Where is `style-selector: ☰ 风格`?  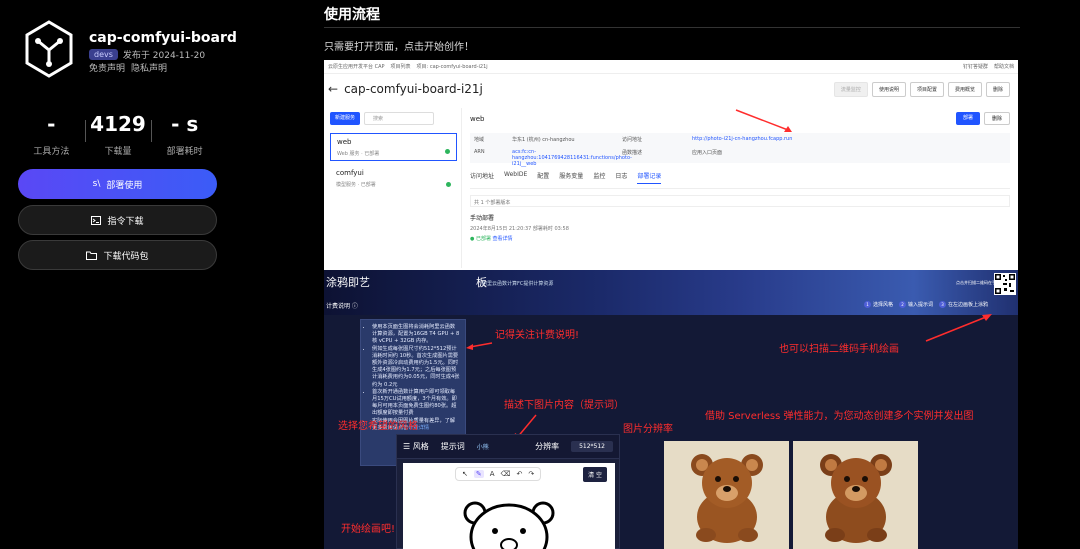 style-selector: ☰ 风格 is located at coordinates (416, 446).